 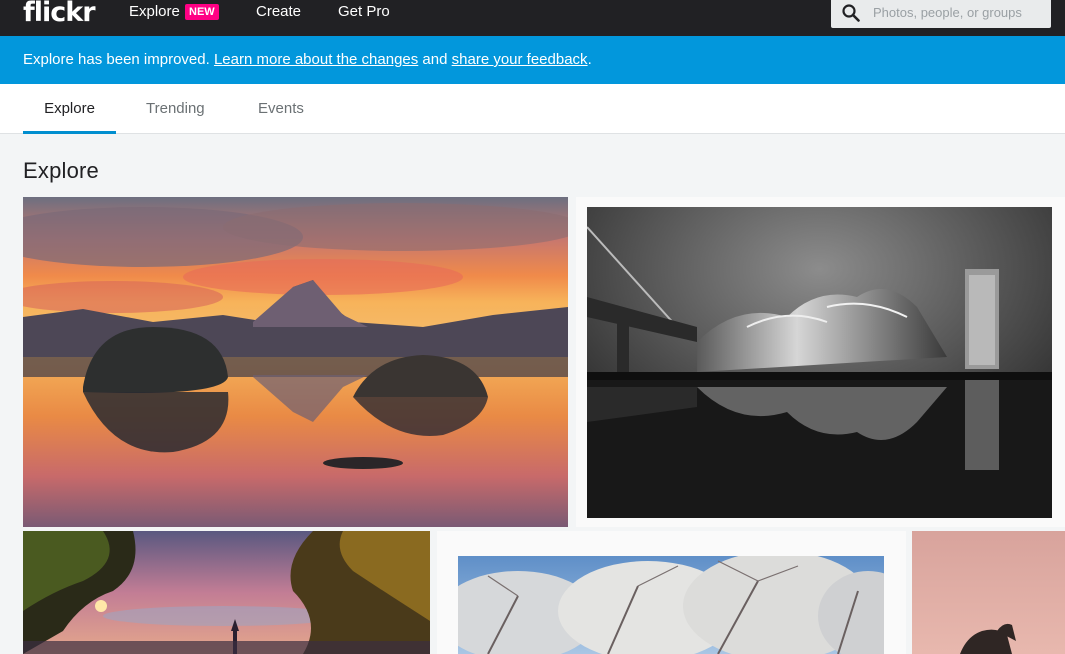 What do you see at coordinates (61, 170) in the screenshot?
I see `page-title: Explore` at bounding box center [61, 170].